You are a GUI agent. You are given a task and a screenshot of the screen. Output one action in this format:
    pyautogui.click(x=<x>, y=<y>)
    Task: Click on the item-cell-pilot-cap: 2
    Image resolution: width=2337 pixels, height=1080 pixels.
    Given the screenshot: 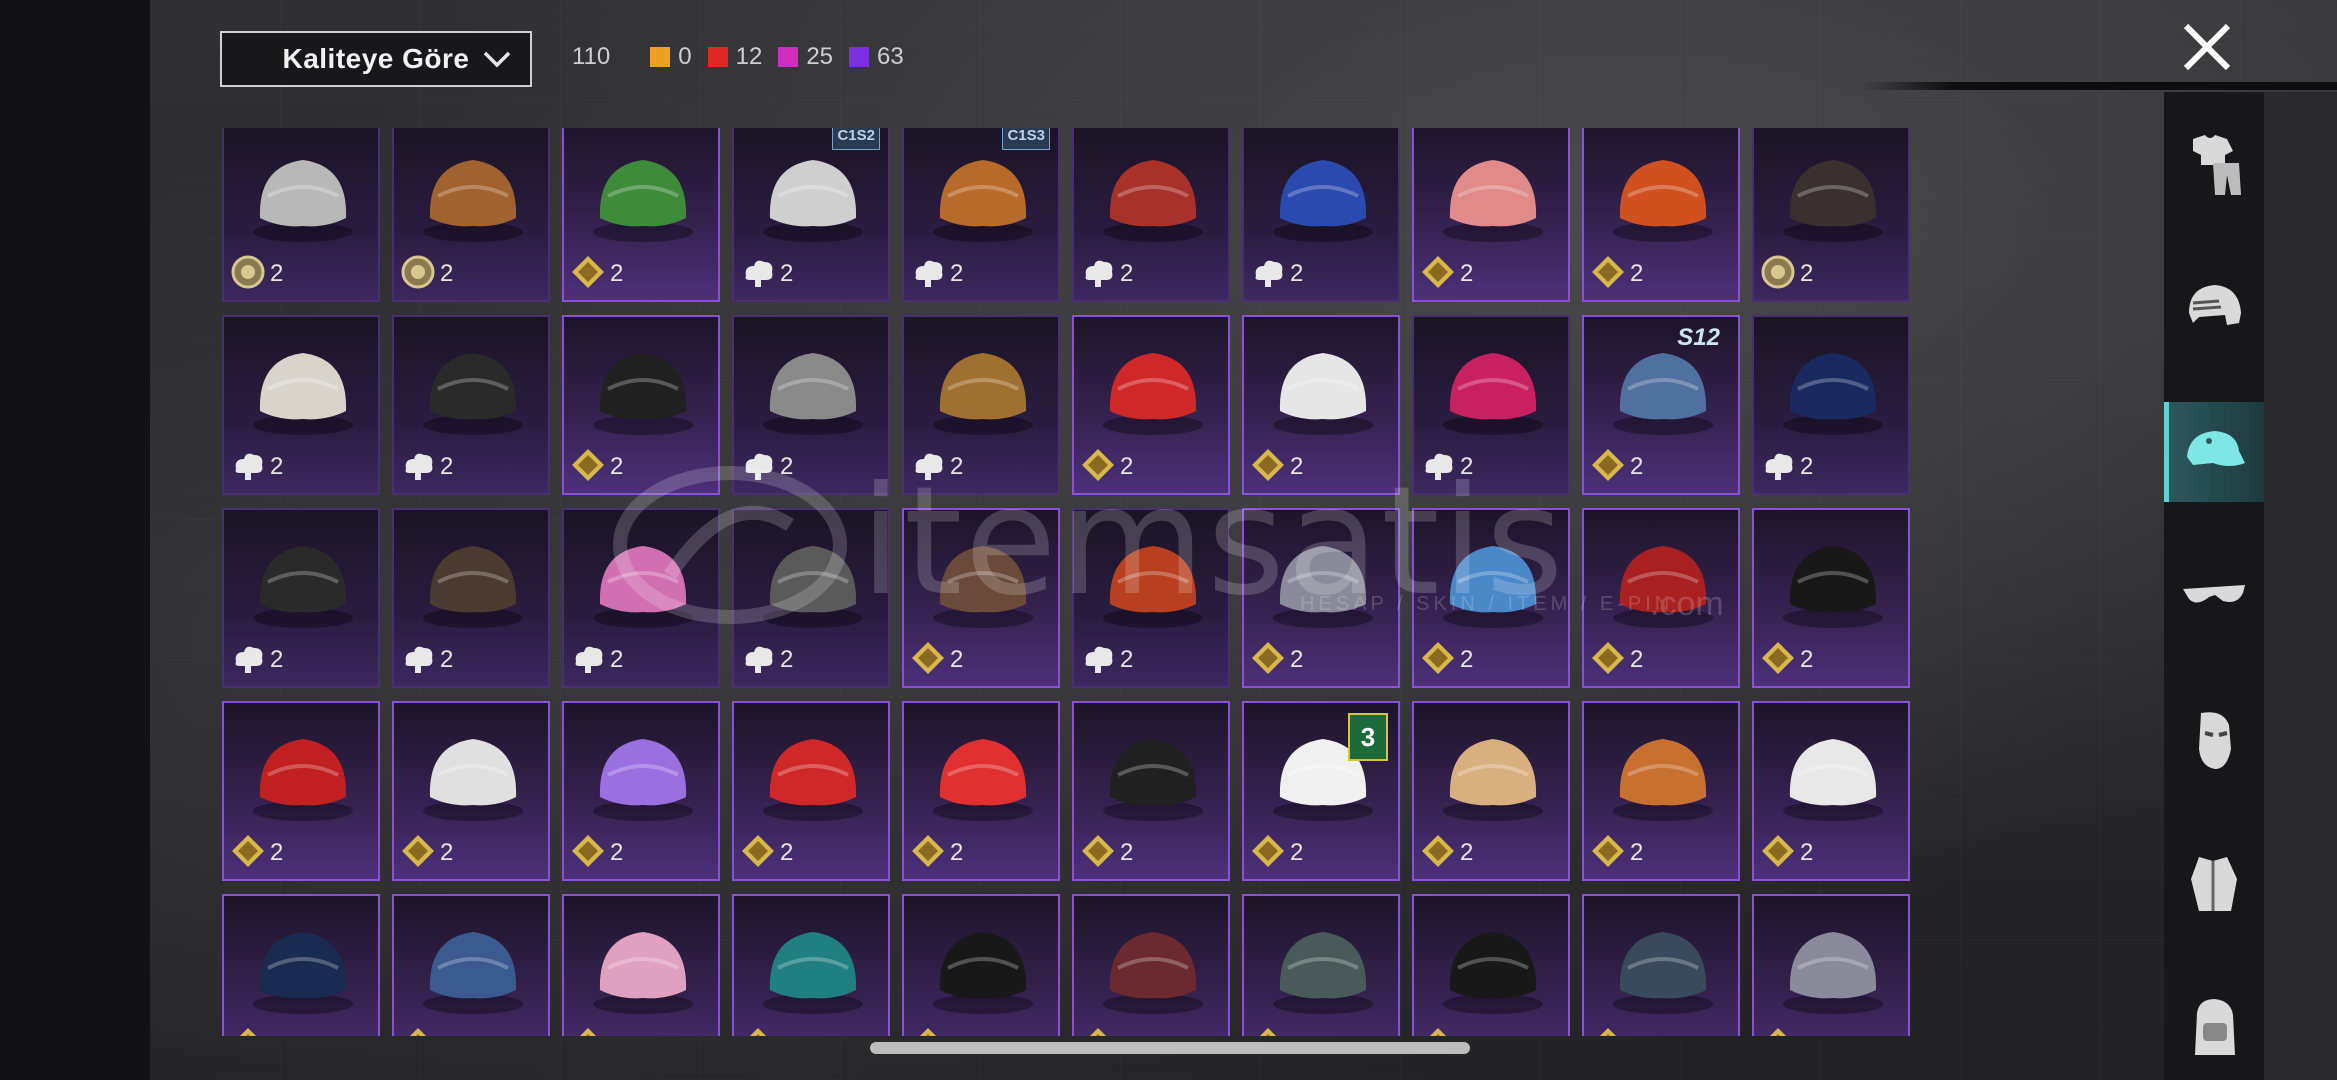 What is the action you would take?
    pyautogui.click(x=301, y=965)
    